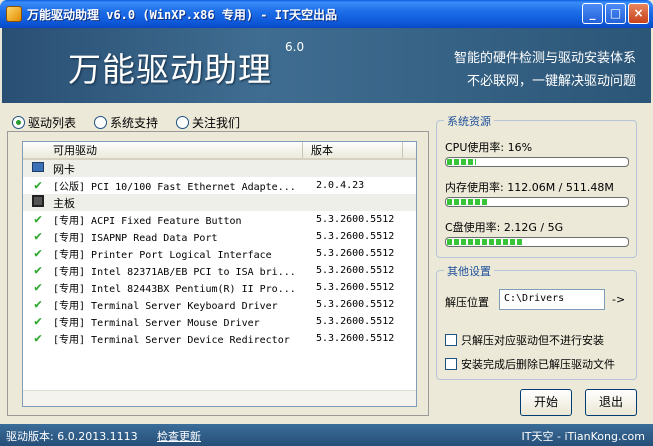 This screenshot has width=653, height=446. Describe the element at coordinates (504, 227) in the screenshot. I see `disk-usage-label: C盘使用率: 2.12G / 5G` at that location.